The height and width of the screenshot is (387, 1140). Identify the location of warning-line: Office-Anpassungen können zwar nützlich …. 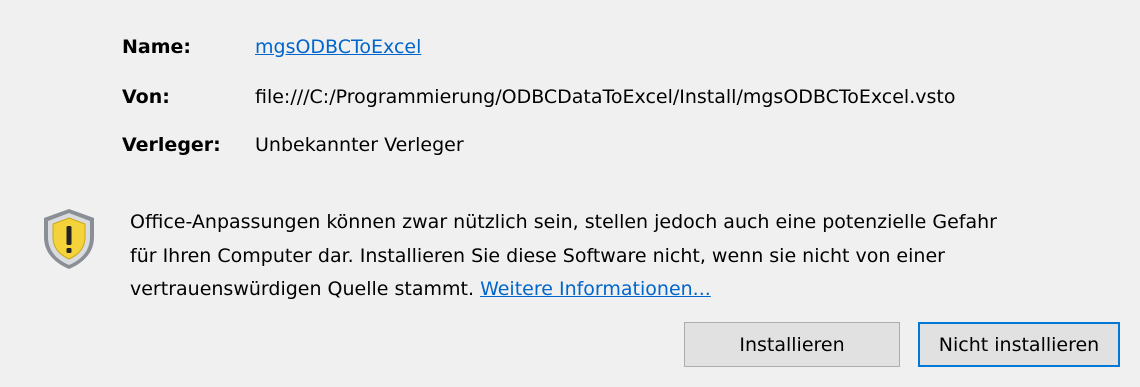
(563, 222).